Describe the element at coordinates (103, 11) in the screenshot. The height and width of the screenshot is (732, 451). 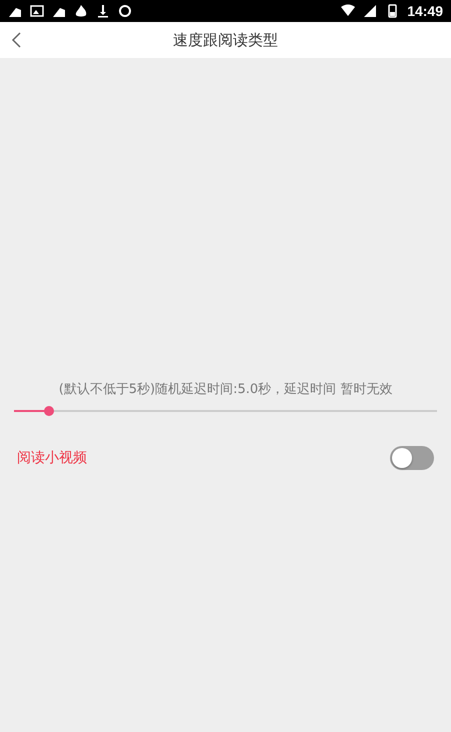
I see `download-icon` at that location.